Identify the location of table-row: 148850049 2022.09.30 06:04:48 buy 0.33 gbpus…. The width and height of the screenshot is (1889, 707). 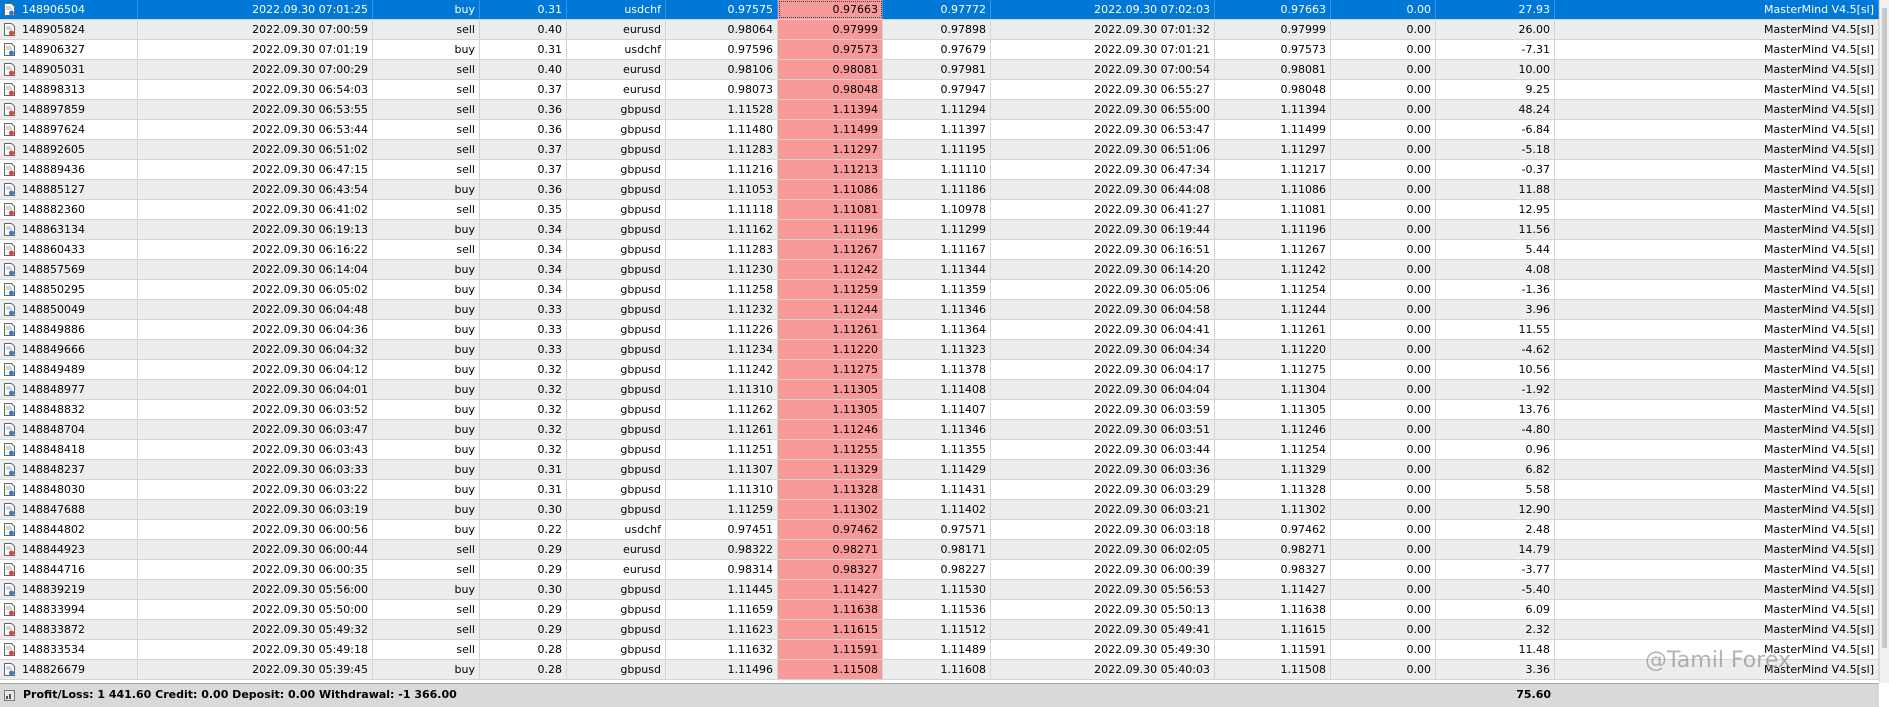
(939, 310).